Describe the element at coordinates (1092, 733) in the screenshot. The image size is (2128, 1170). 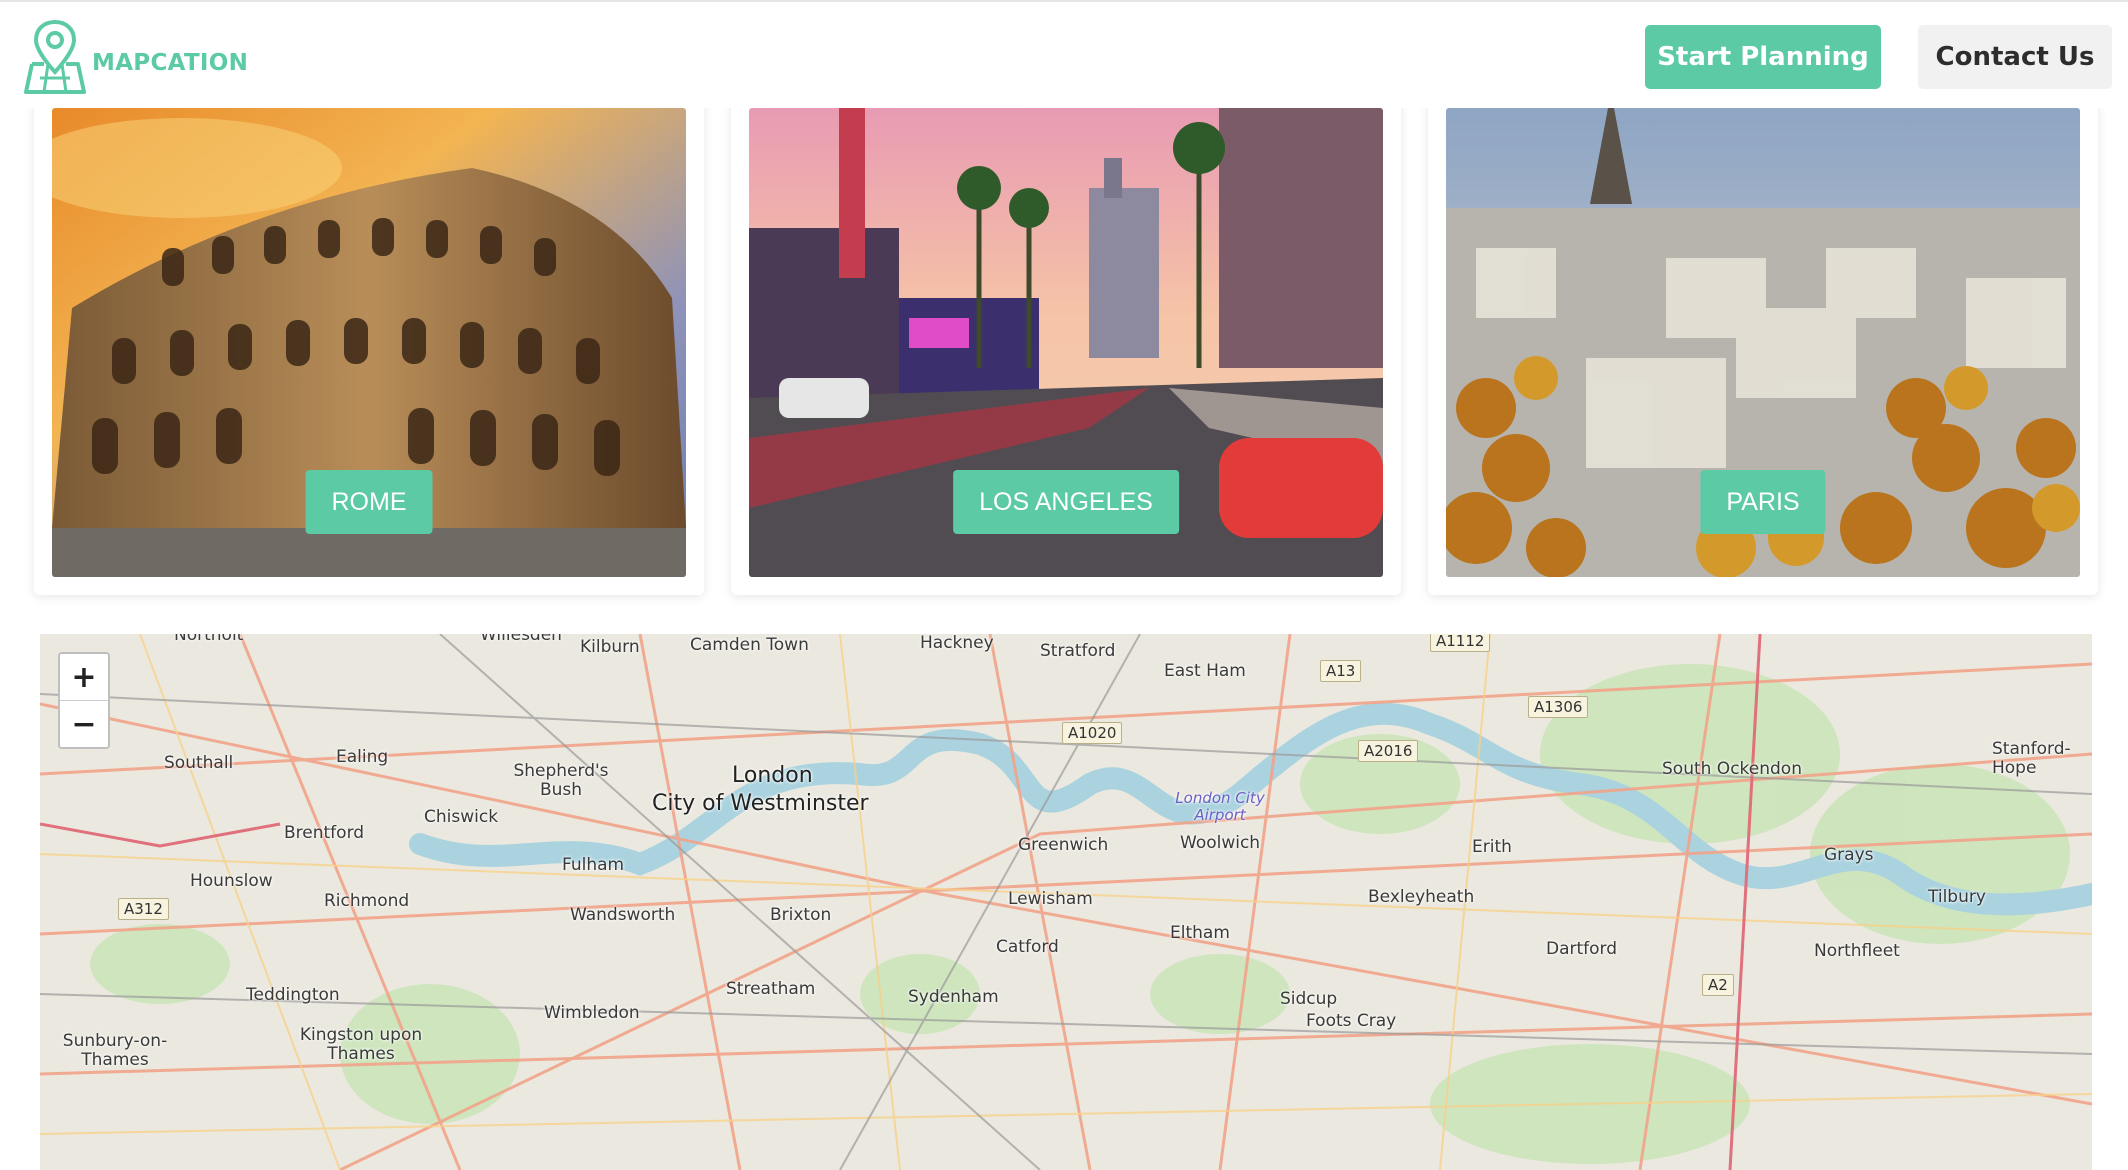
I see `road-badge-a1020: A1020` at that location.